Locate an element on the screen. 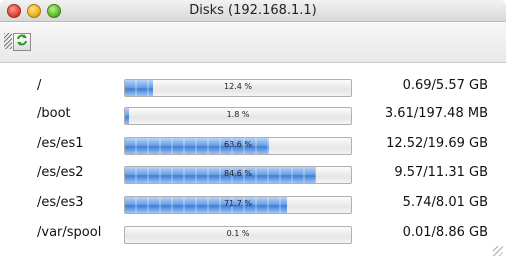 The height and width of the screenshot is (259, 506). disk-mount-label: /es/es3 is located at coordinates (60, 202).